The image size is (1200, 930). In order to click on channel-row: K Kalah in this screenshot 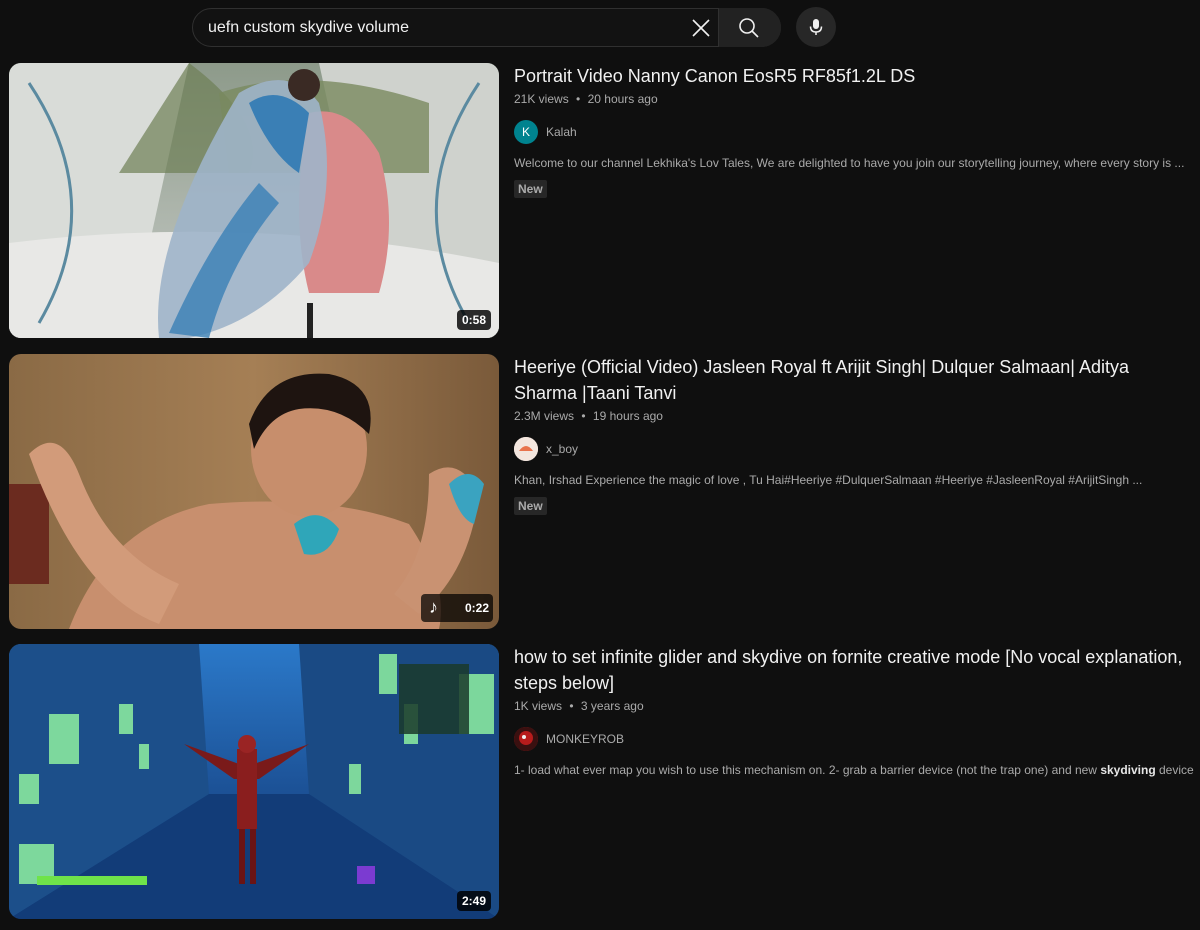, I will do `click(854, 132)`.